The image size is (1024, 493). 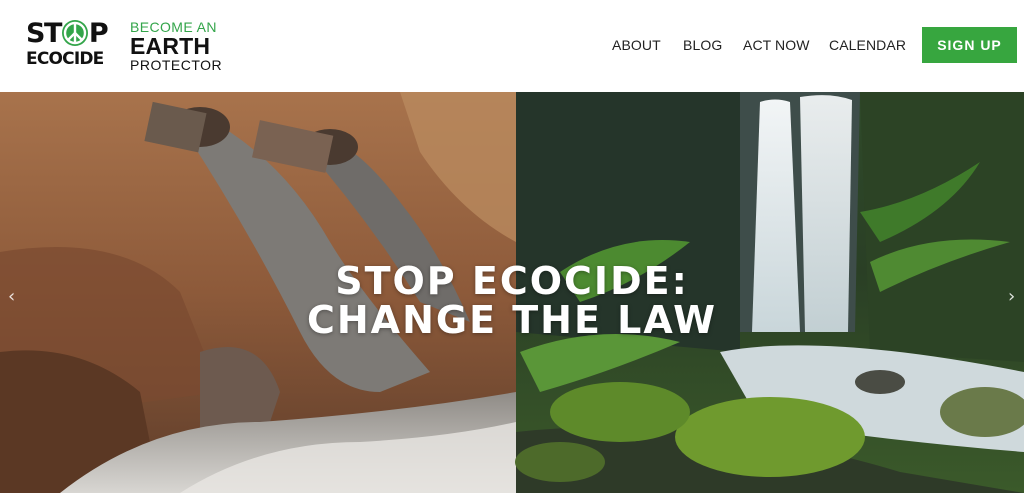 What do you see at coordinates (776, 45) in the screenshot?
I see `nav-act-now: ACT NOW` at bounding box center [776, 45].